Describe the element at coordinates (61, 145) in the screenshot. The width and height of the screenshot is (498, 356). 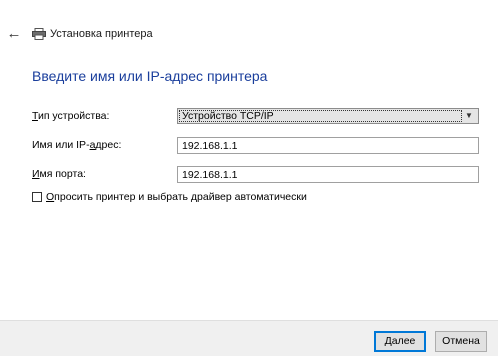
I see `host-label-pre: Имя или IP-` at that location.